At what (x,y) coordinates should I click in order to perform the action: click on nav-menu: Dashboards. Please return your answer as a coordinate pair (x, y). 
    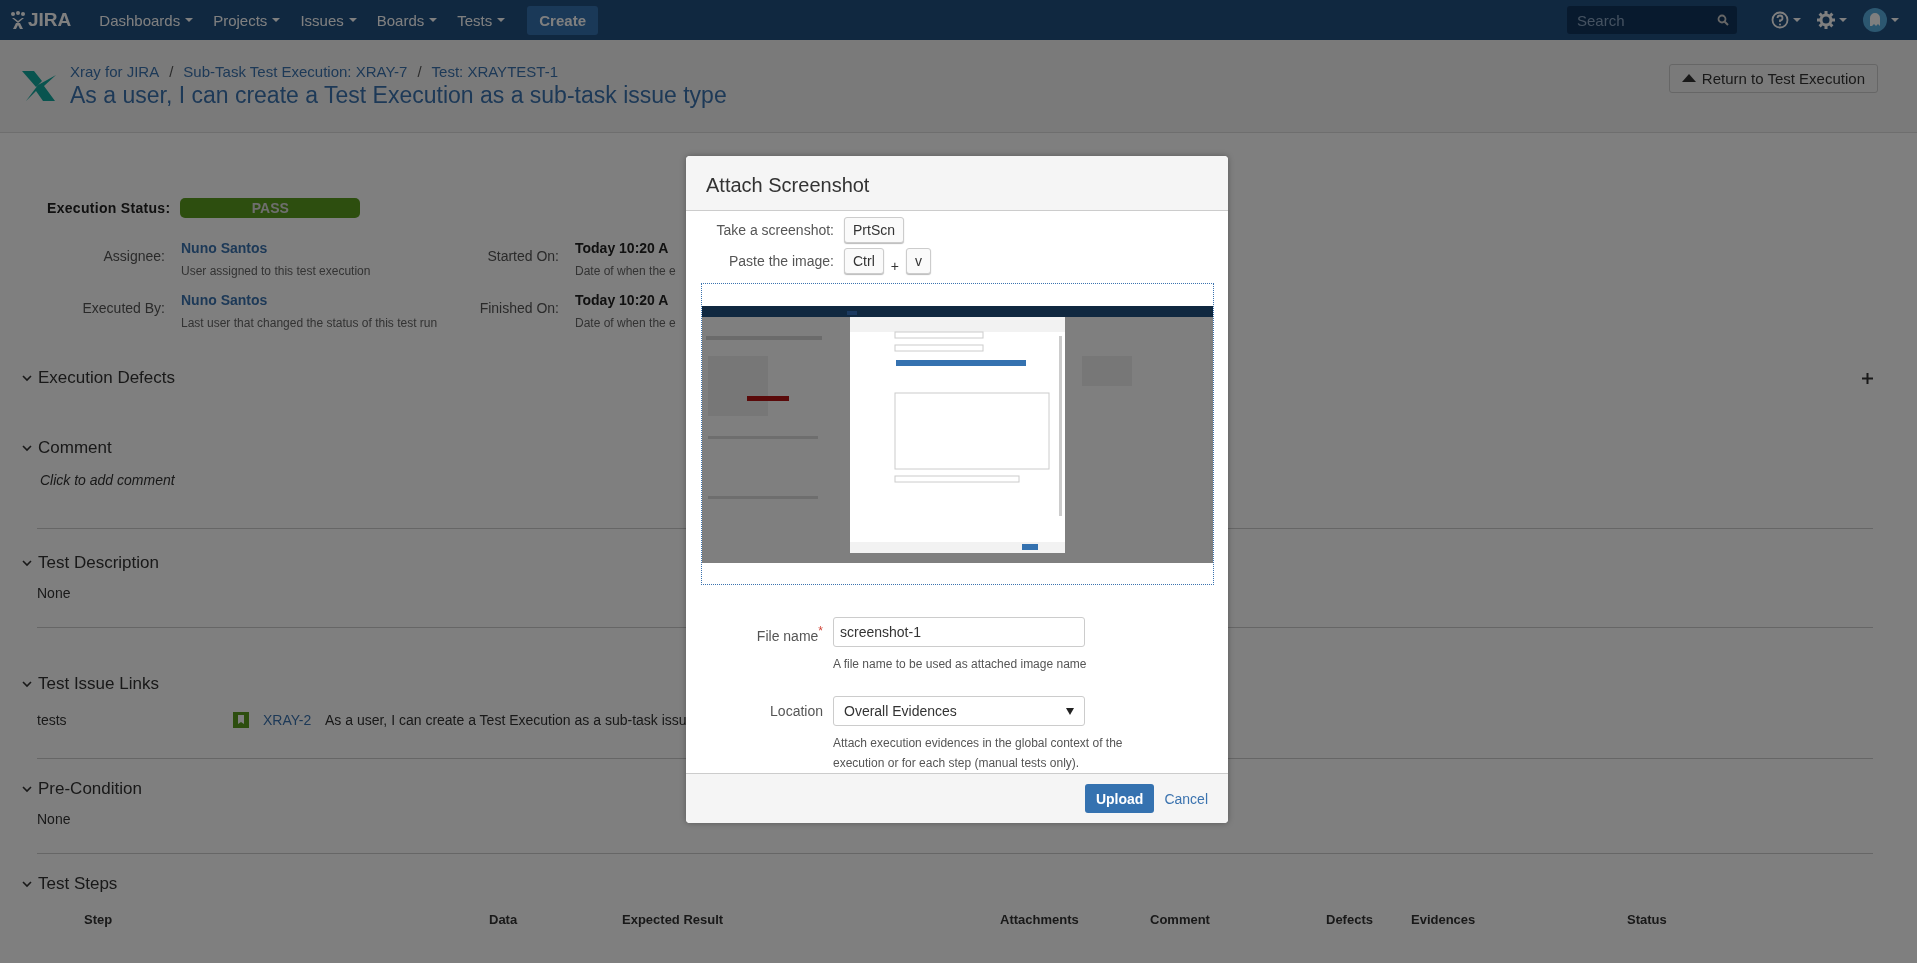
    Looking at the image, I should click on (146, 20).